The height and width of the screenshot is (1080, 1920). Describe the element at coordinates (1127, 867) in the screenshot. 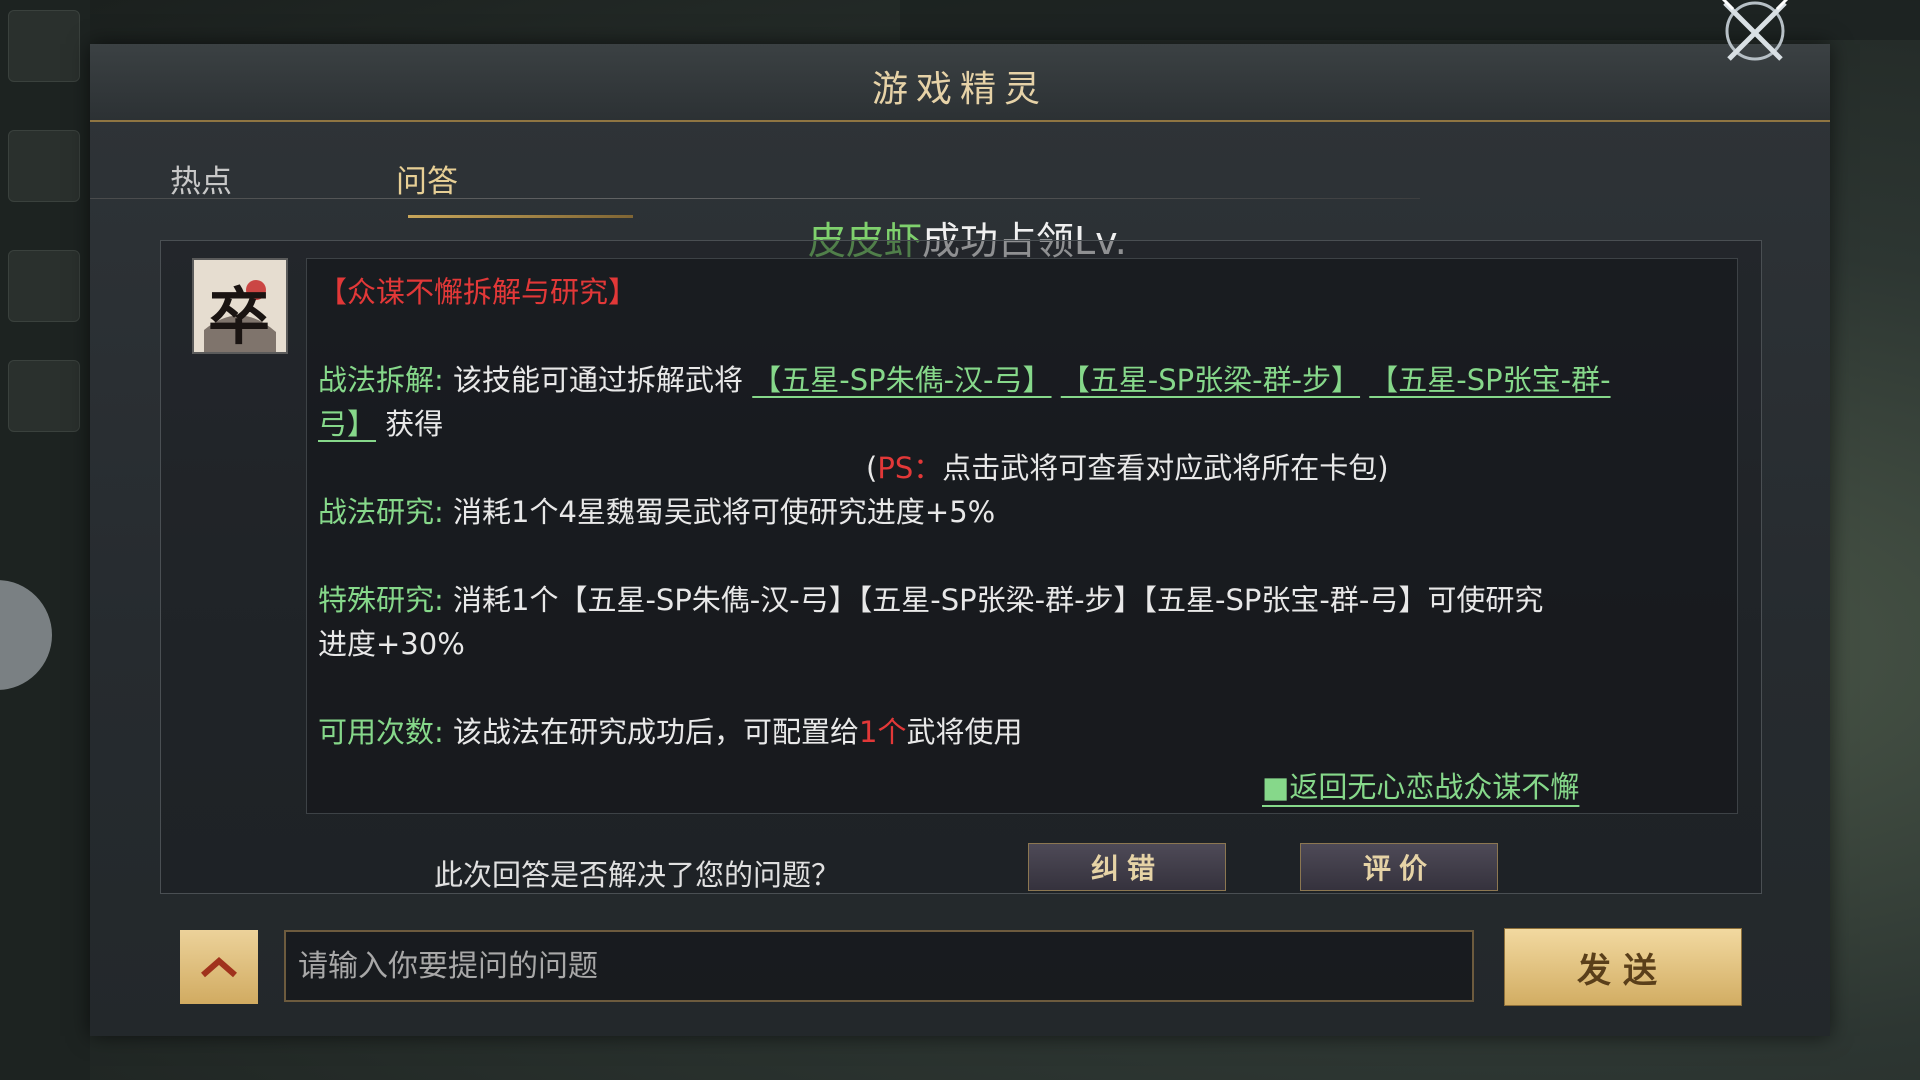

I see `correct-button: 纠错` at that location.